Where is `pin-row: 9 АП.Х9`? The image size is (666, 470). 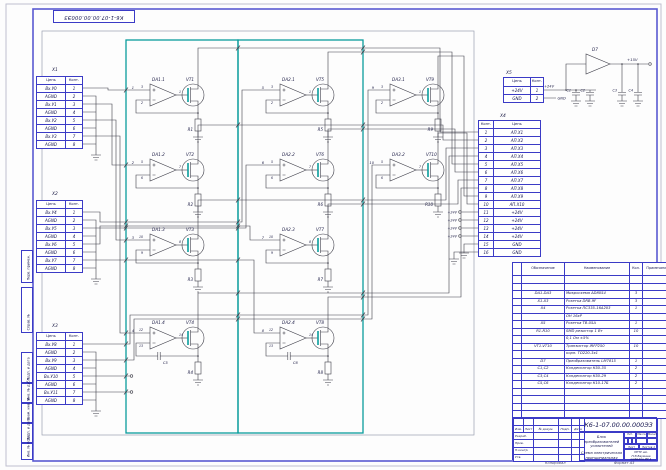 pin-row: 9 АП.Х9 is located at coordinates (509, 196).